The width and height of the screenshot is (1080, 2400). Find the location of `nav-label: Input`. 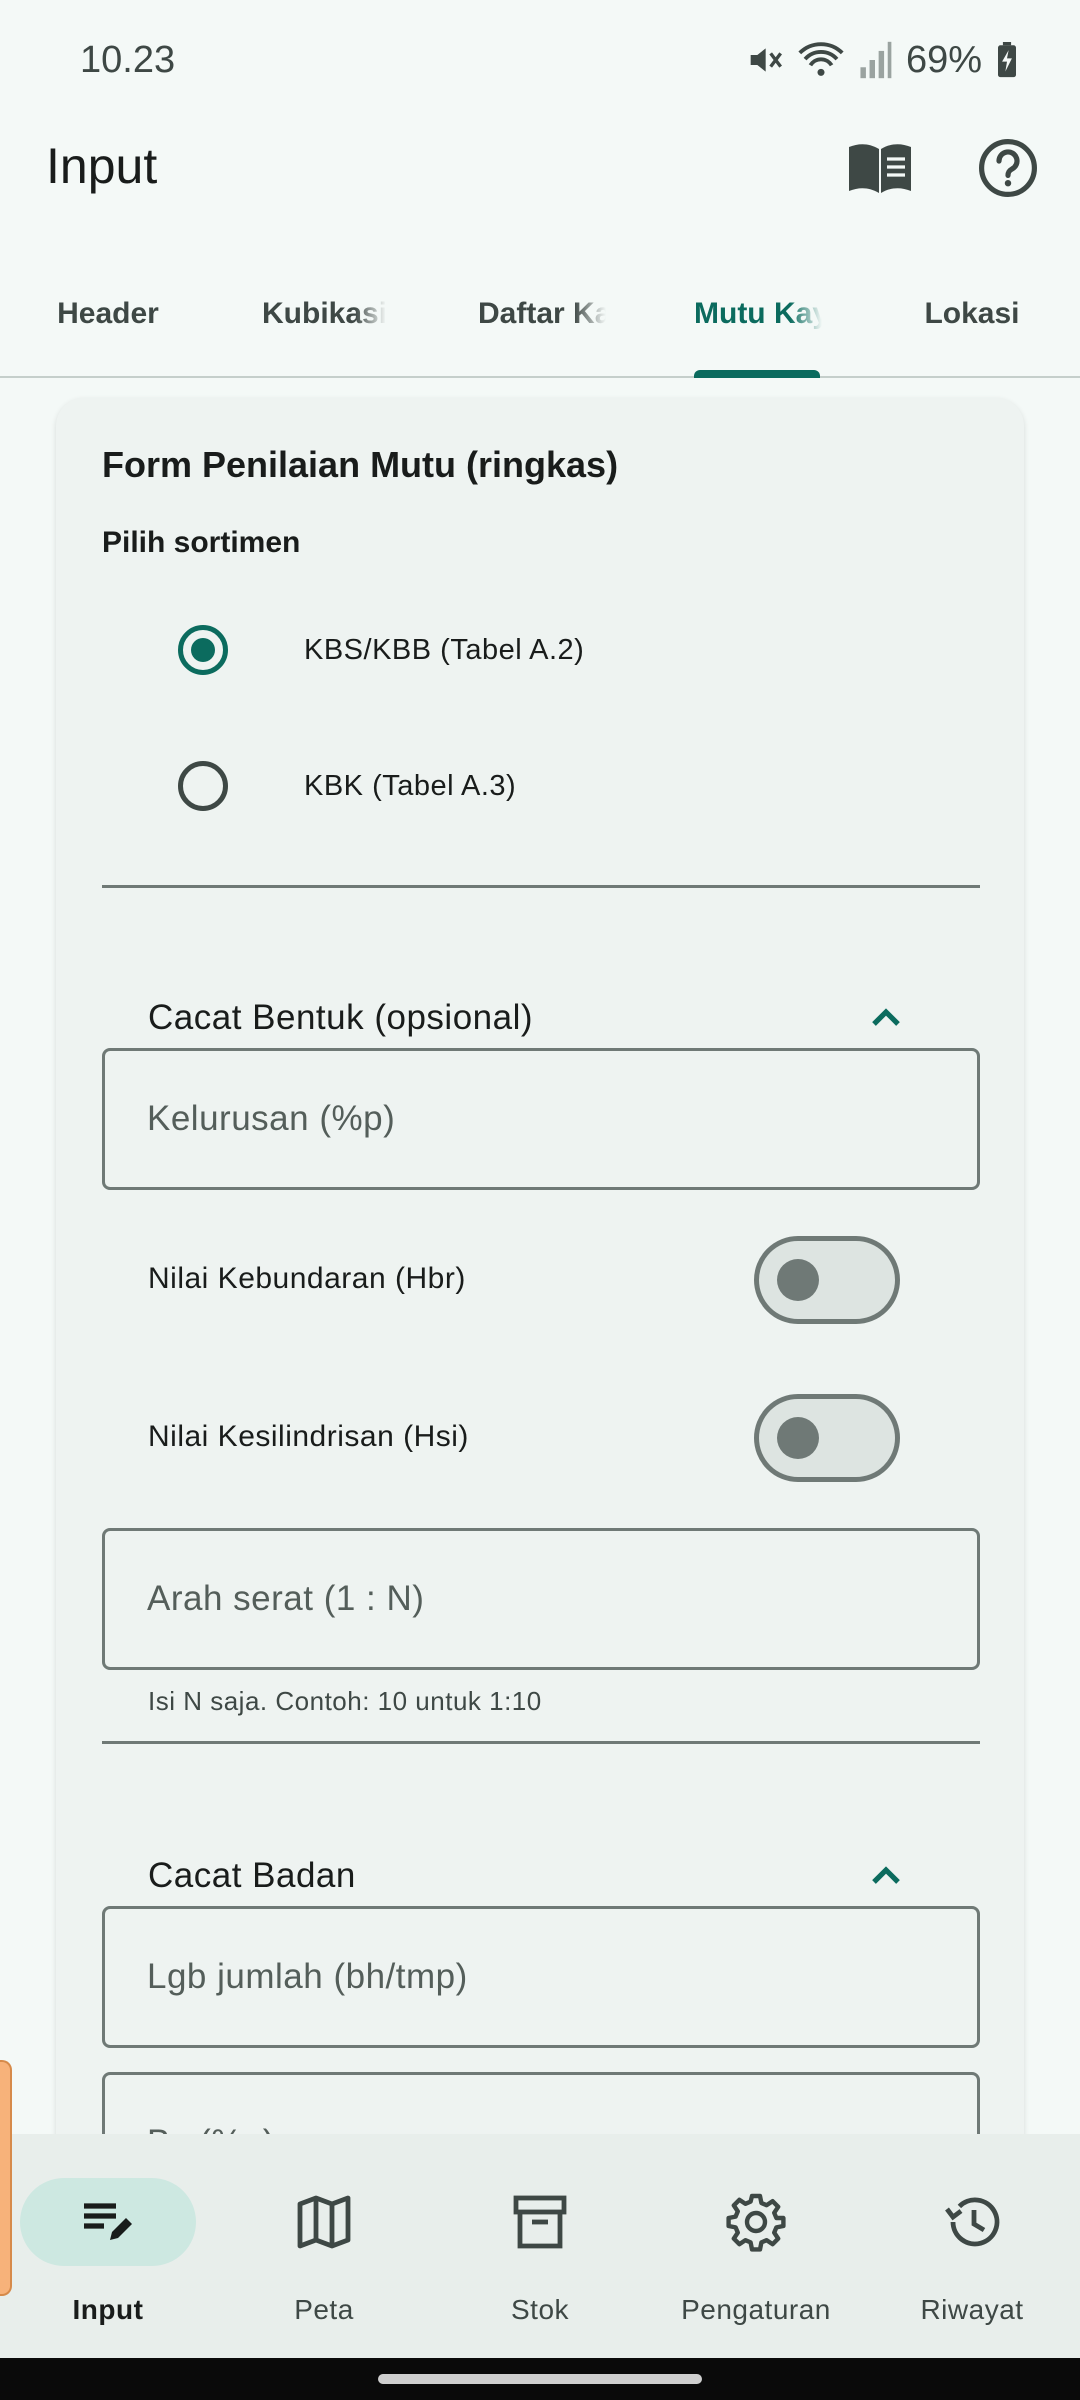

nav-label: Input is located at coordinates (108, 2309).